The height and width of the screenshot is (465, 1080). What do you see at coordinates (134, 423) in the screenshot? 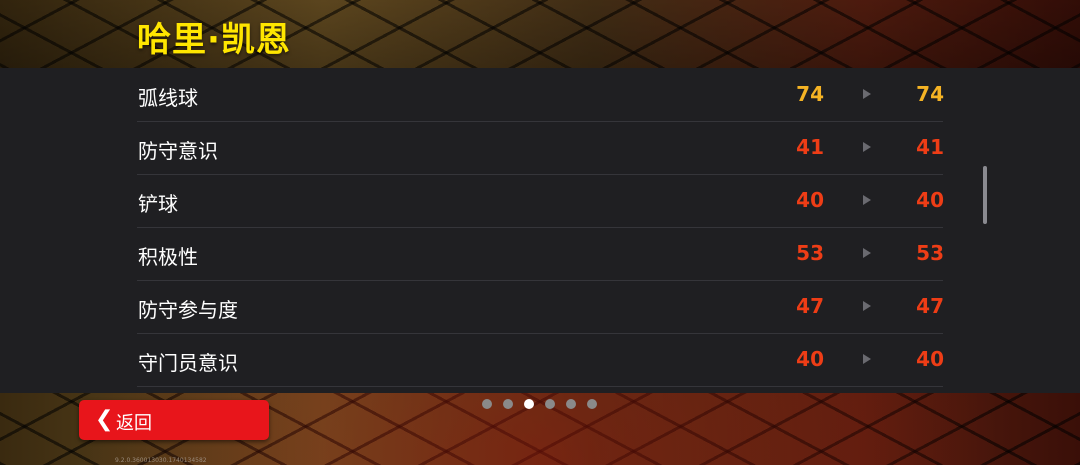
I see `back-button-label: 返回` at bounding box center [134, 423].